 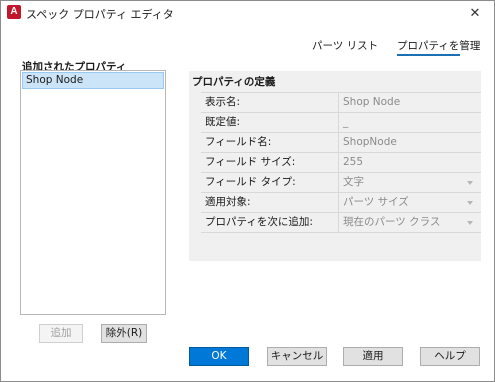 I want to click on add-button: 追加, so click(x=61, y=333).